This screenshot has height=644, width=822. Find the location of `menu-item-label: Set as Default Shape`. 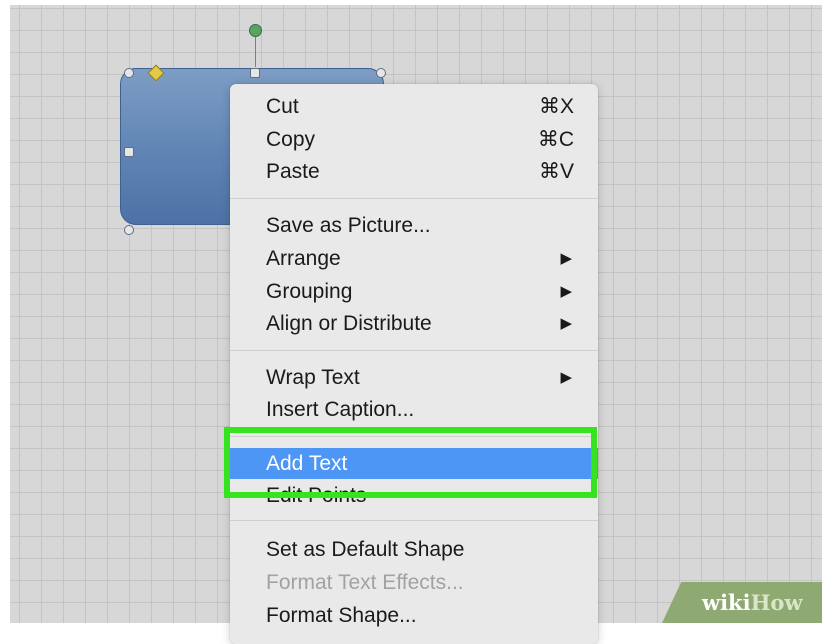

menu-item-label: Set as Default Shape is located at coordinates (365, 549).